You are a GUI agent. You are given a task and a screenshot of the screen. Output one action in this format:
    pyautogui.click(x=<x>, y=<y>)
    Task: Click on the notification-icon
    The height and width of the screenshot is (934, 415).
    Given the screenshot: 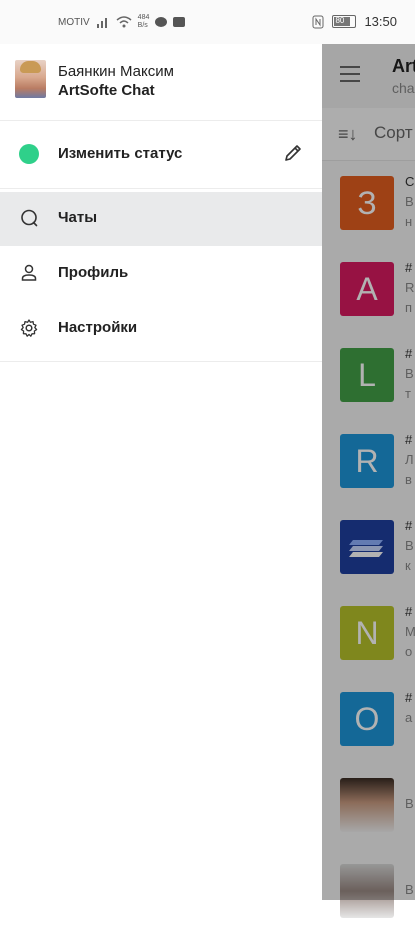 What is the action you would take?
    pyautogui.click(x=161, y=22)
    